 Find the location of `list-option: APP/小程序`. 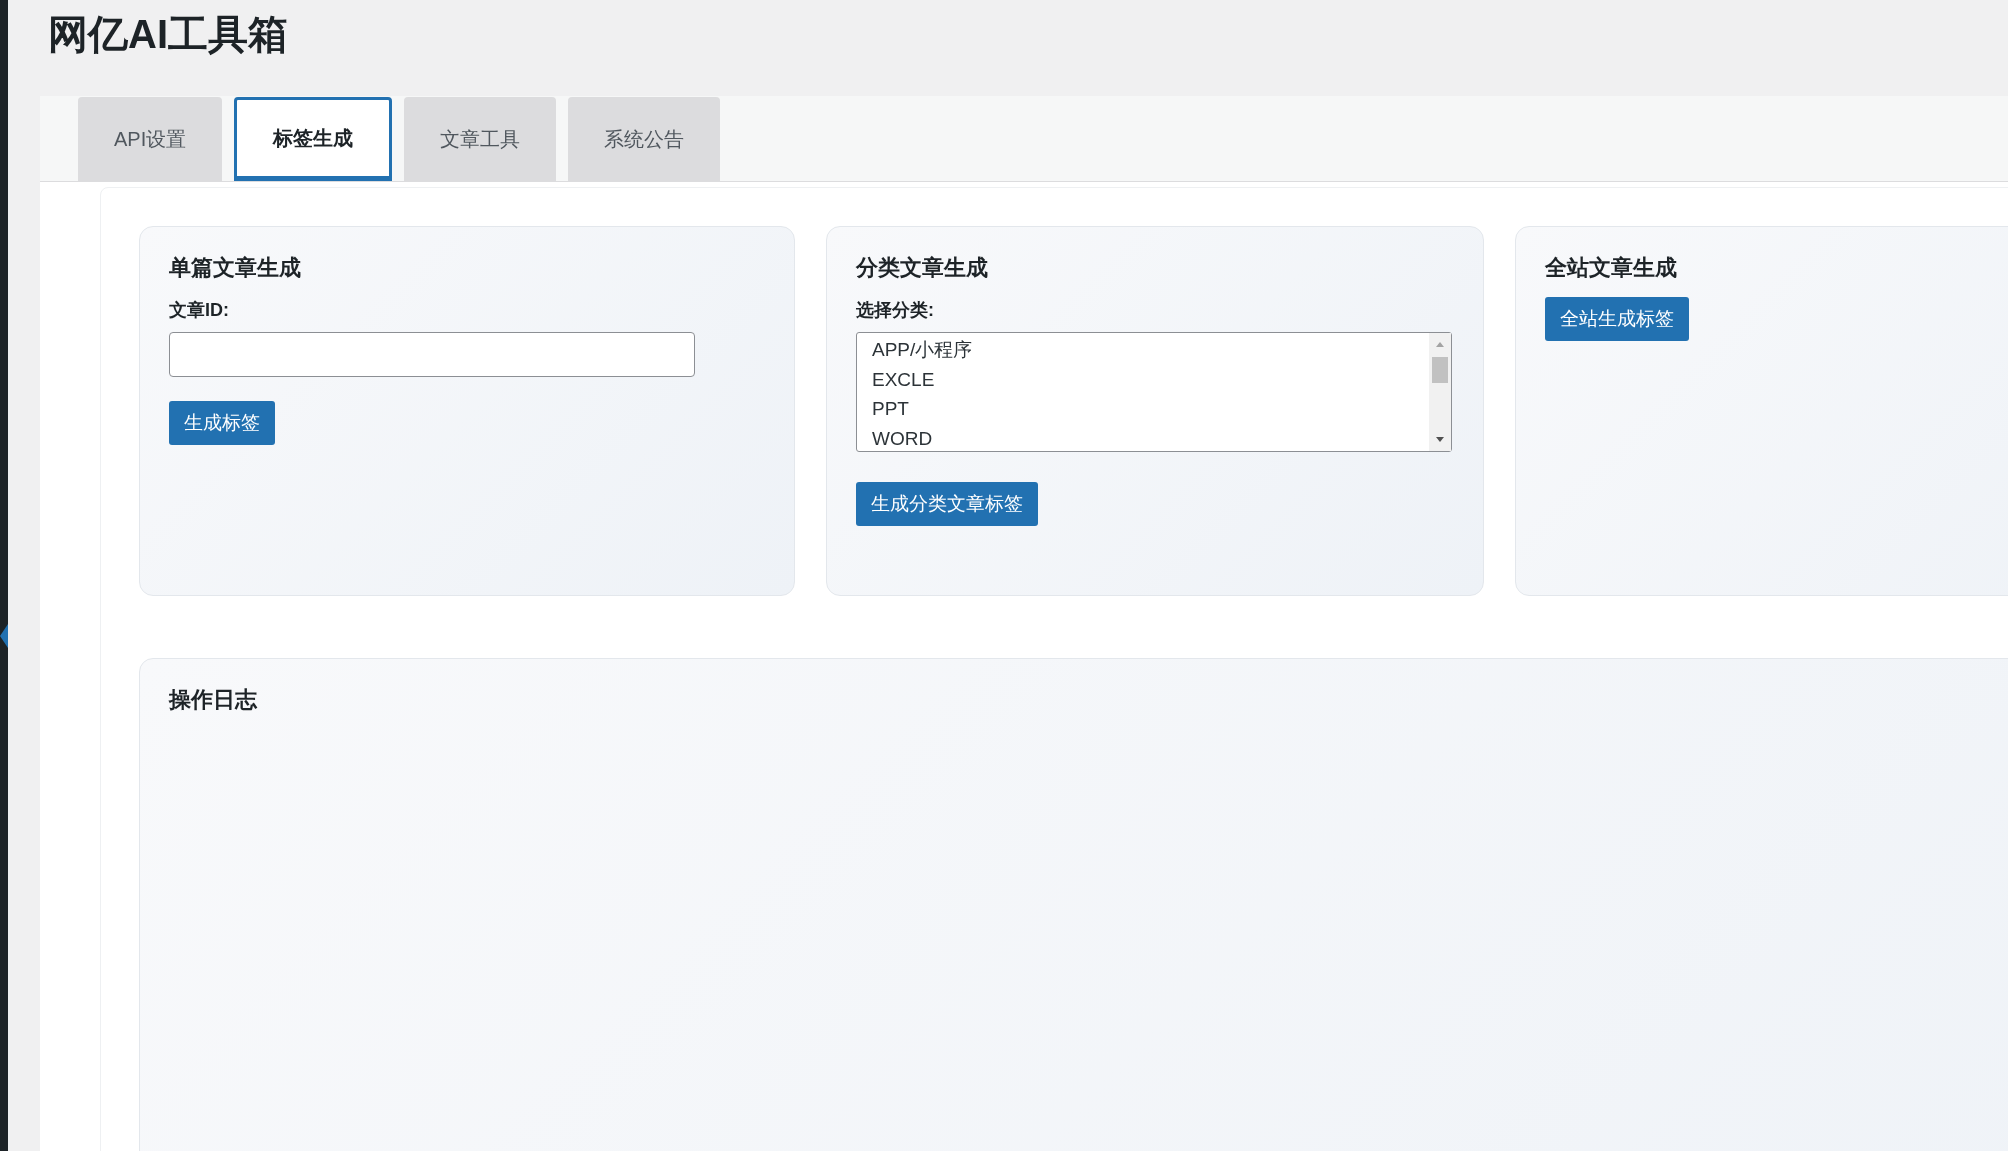

list-option: APP/小程序 is located at coordinates (1143, 350).